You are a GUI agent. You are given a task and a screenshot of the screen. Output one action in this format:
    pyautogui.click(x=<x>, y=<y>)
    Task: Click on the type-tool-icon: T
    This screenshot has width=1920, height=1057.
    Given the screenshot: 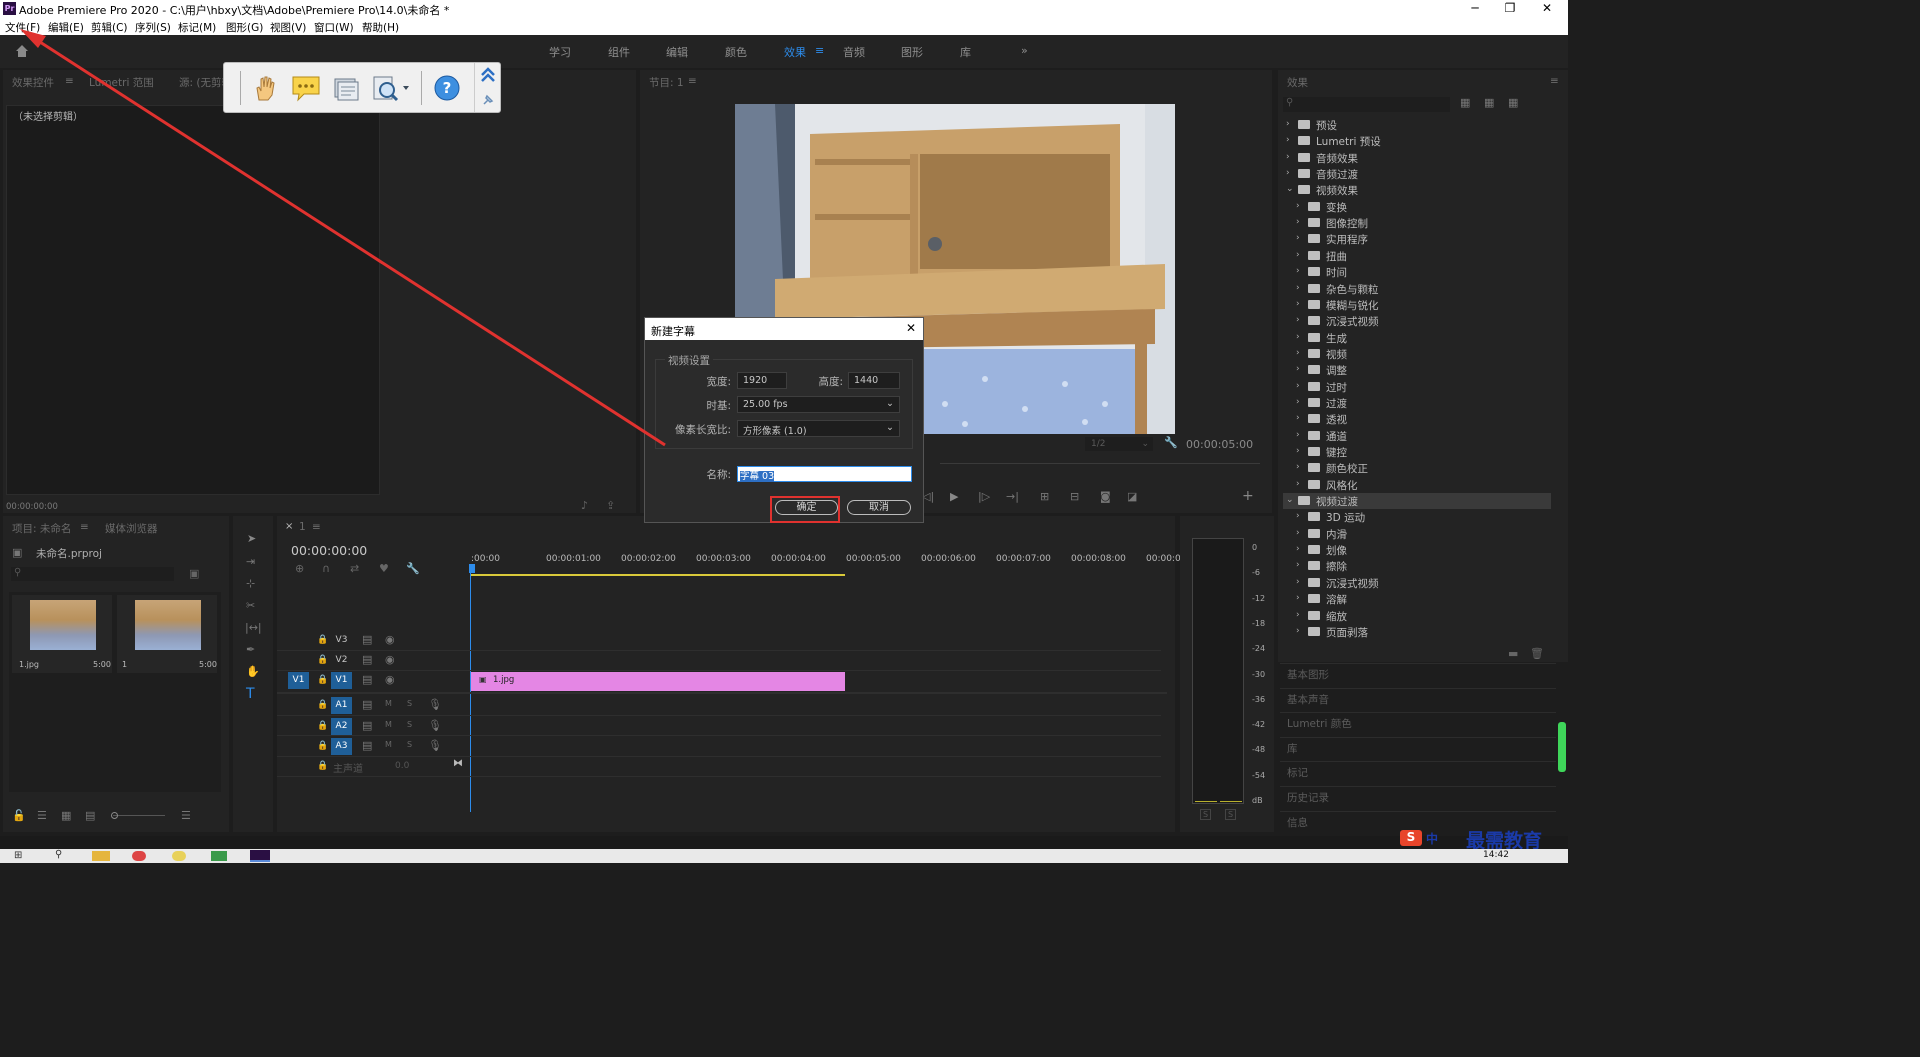 What is the action you would take?
    pyautogui.click(x=250, y=694)
    